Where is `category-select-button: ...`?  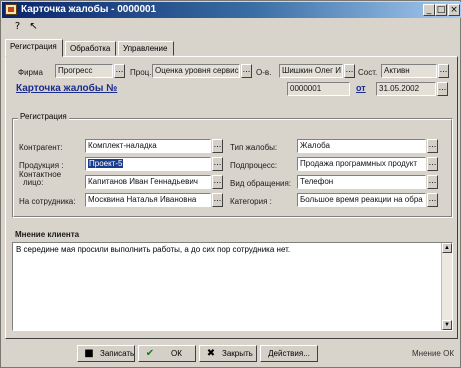
category-select-button: ... is located at coordinates (432, 200).